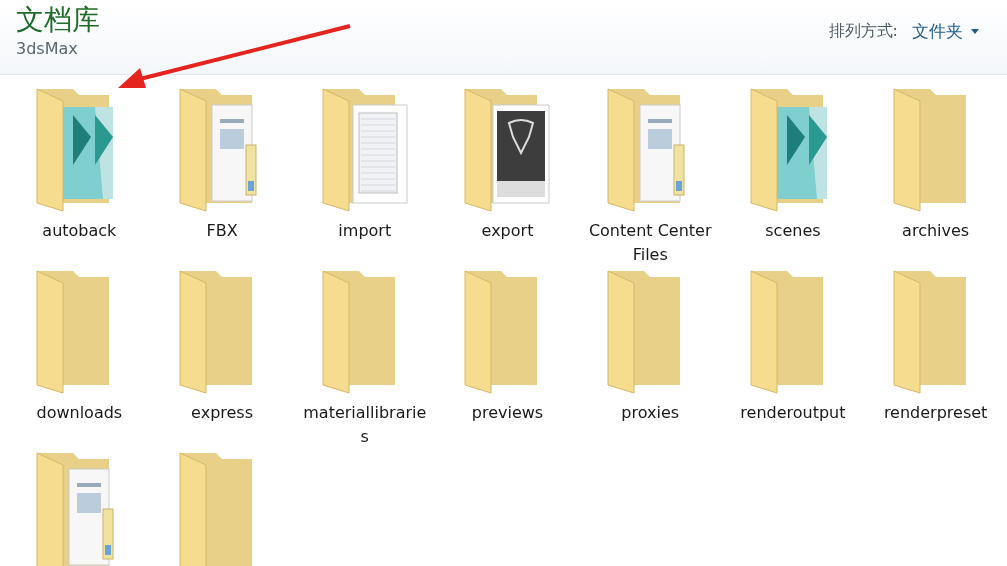  I want to click on folder-name: proxies, so click(650, 413).